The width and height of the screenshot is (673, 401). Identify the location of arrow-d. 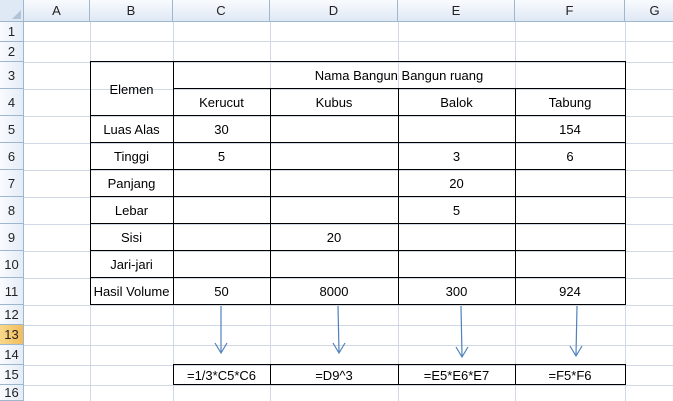
(339, 330).